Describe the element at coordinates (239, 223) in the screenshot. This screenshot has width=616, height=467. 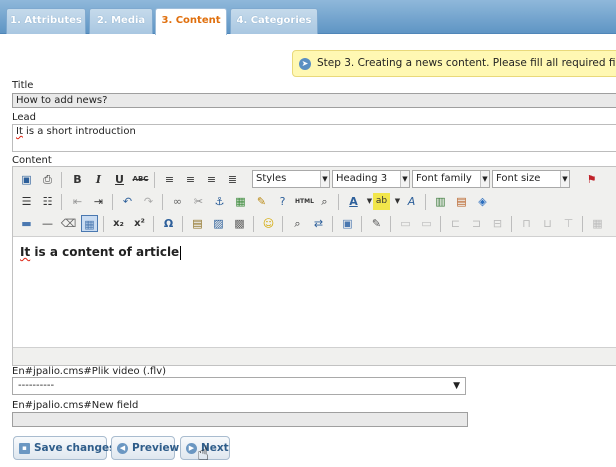
I see `select-all-icon: ▩` at that location.